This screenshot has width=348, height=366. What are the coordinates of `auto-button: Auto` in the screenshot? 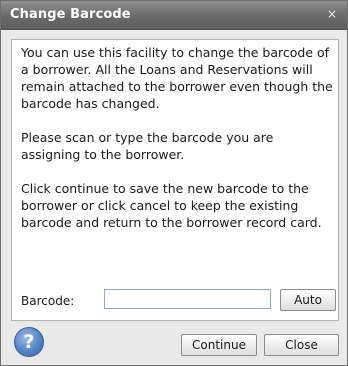 It's located at (308, 300).